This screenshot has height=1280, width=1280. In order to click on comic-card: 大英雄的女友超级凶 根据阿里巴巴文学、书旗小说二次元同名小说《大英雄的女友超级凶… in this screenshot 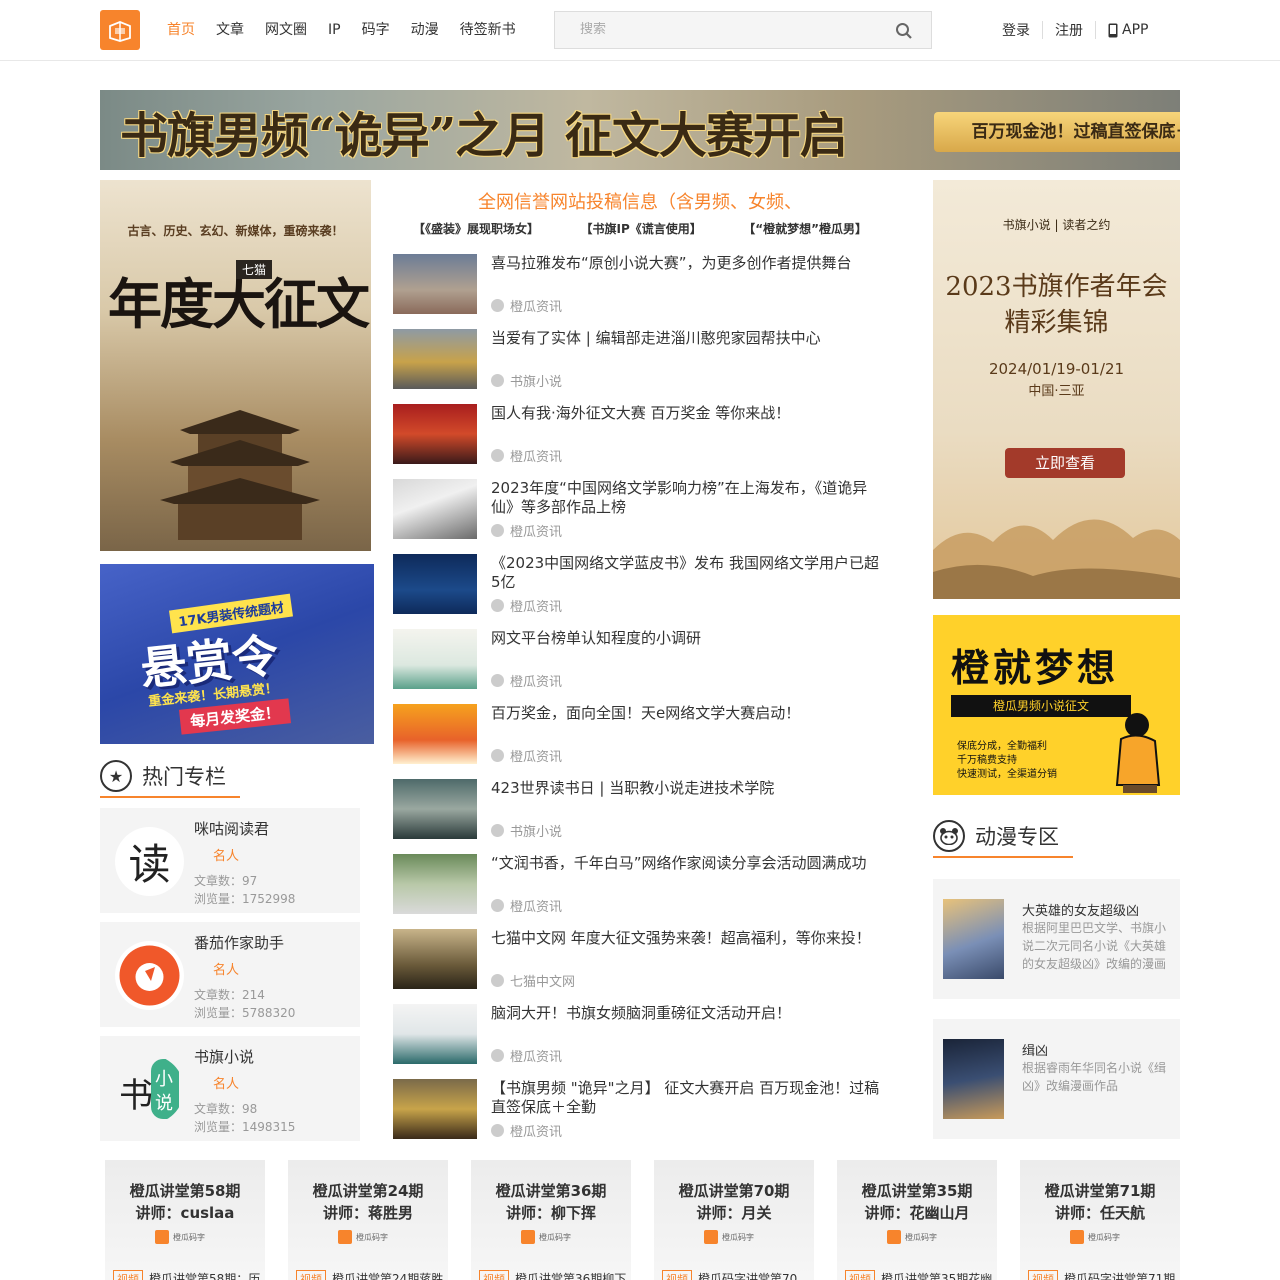, I will do `click(1056, 939)`.